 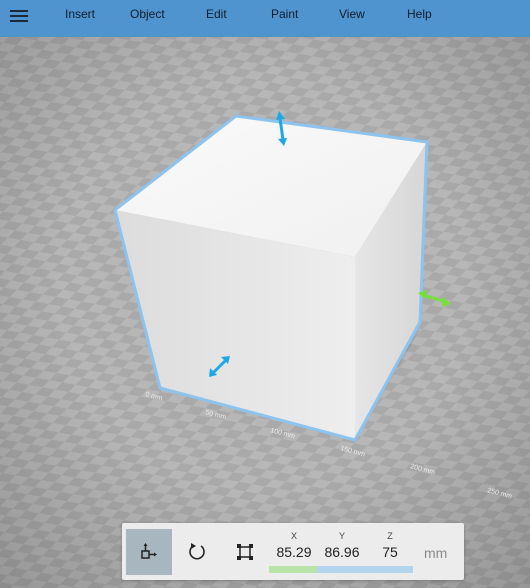 I want to click on transform-toolbar: X 85.29 Y 86.96 Z 75 mm, so click(x=293, y=551).